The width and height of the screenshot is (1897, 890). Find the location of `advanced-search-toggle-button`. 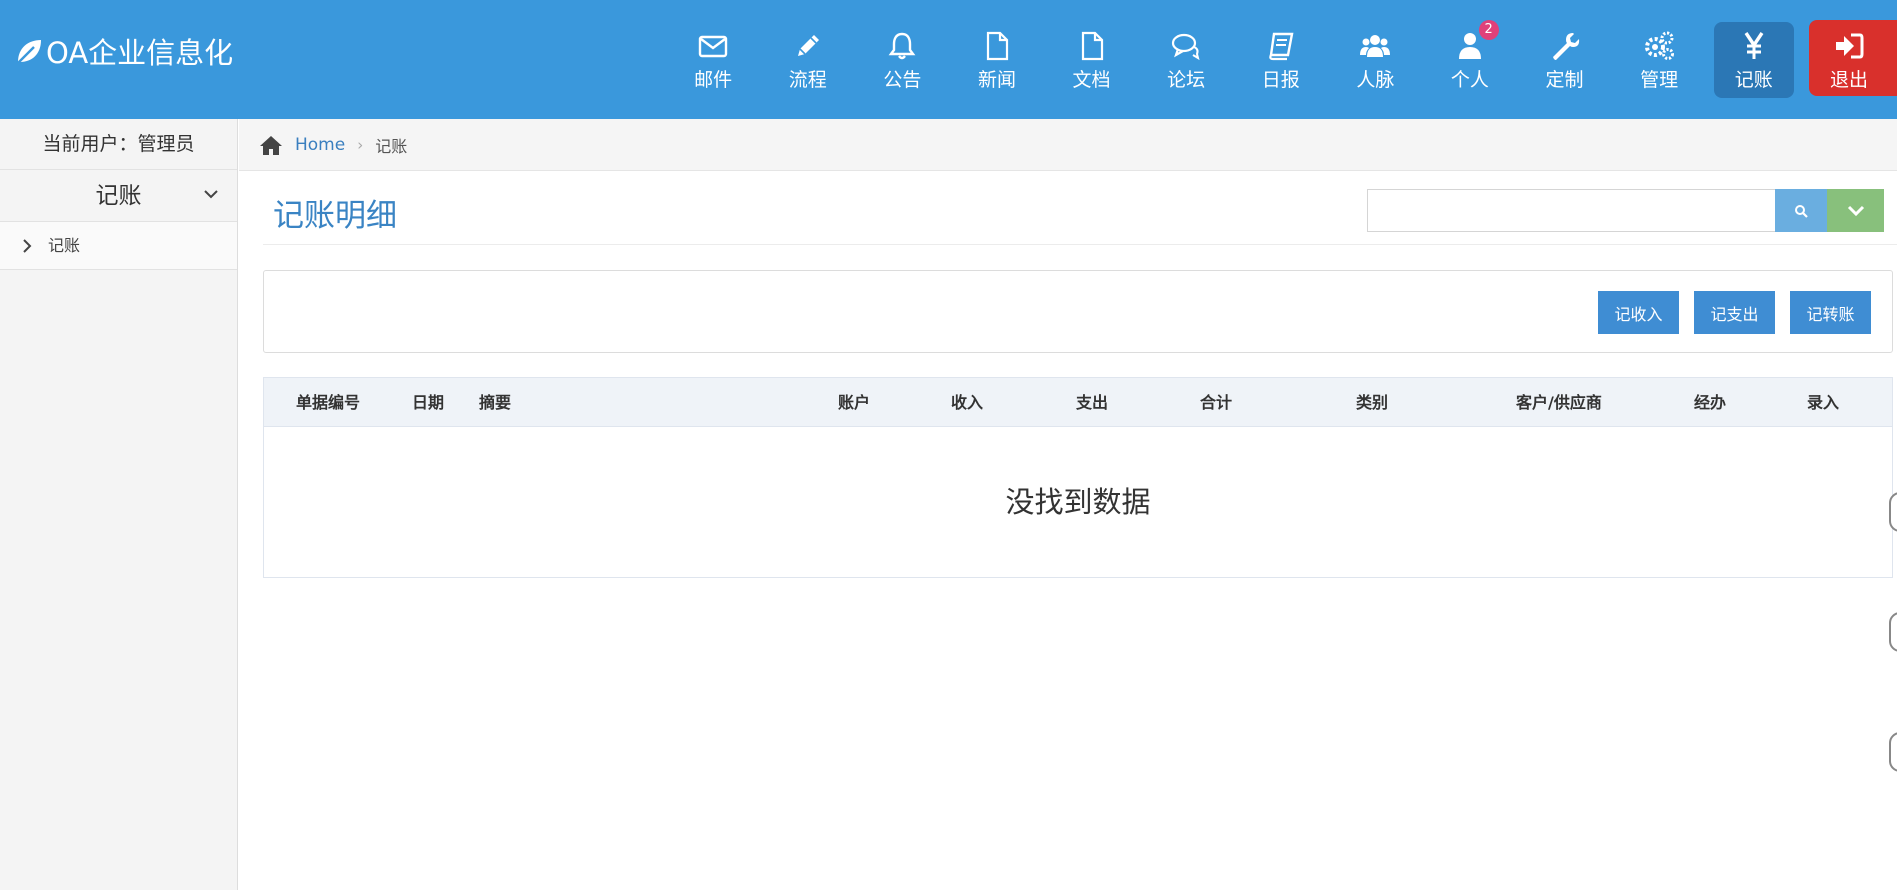

advanced-search-toggle-button is located at coordinates (1855, 210).